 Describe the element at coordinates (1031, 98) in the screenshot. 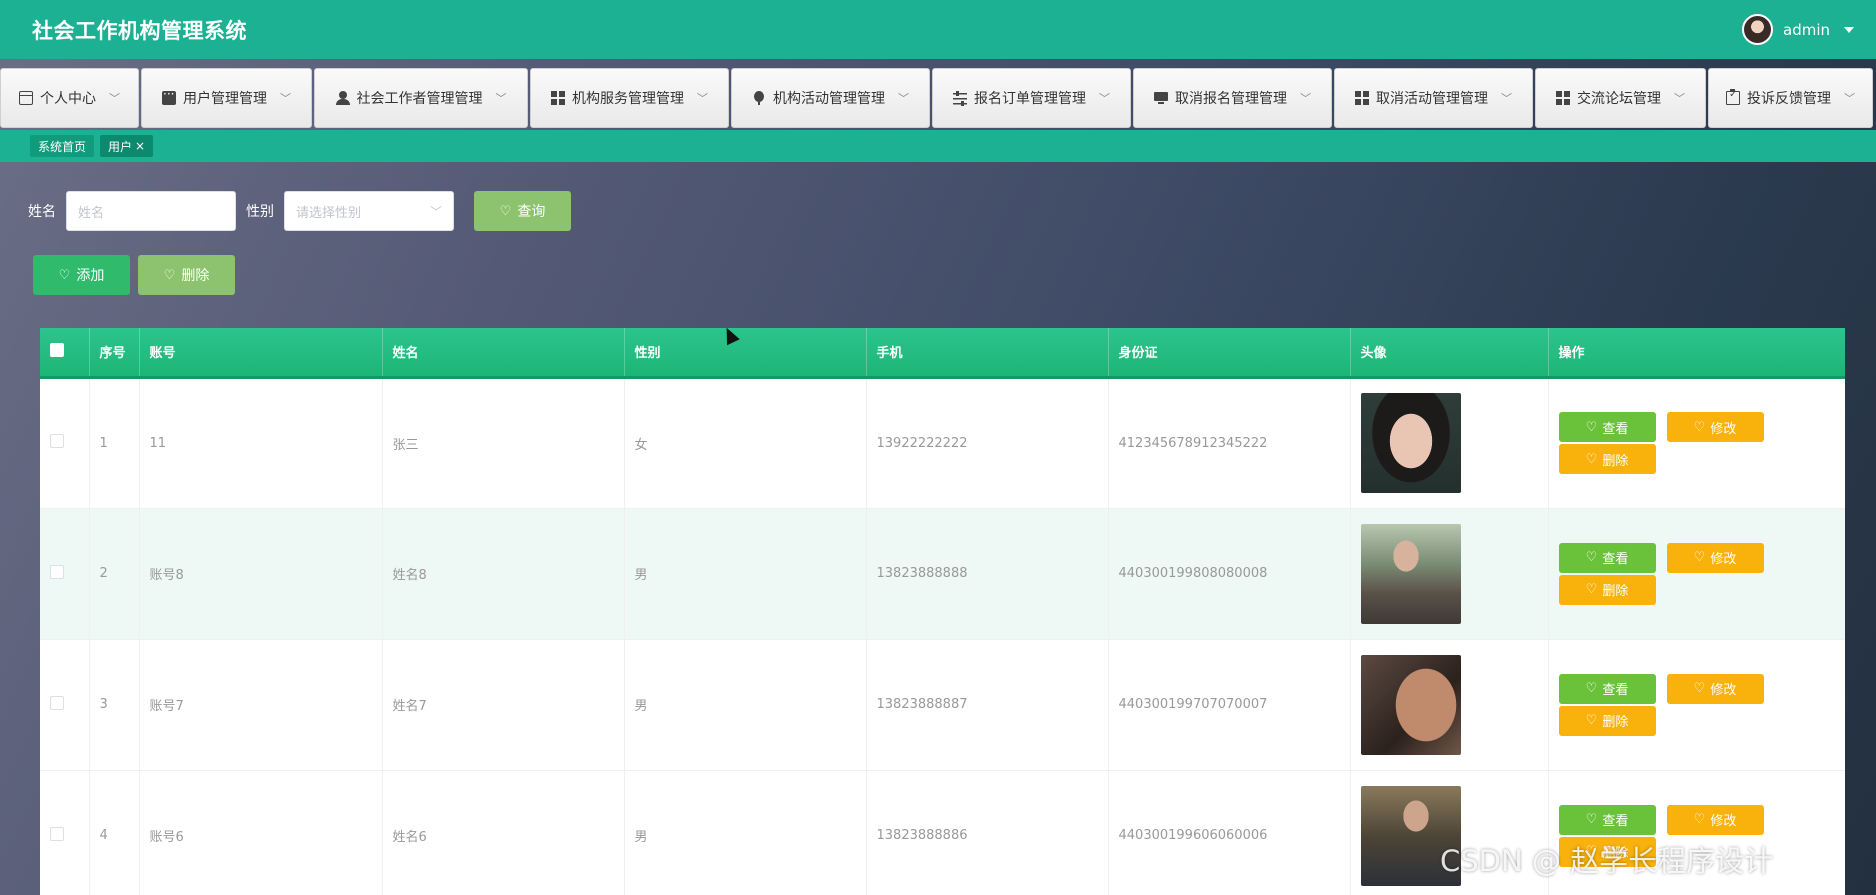

I see `menu-item-signup-order-management: 报名订单管理管理 ﹀` at that location.